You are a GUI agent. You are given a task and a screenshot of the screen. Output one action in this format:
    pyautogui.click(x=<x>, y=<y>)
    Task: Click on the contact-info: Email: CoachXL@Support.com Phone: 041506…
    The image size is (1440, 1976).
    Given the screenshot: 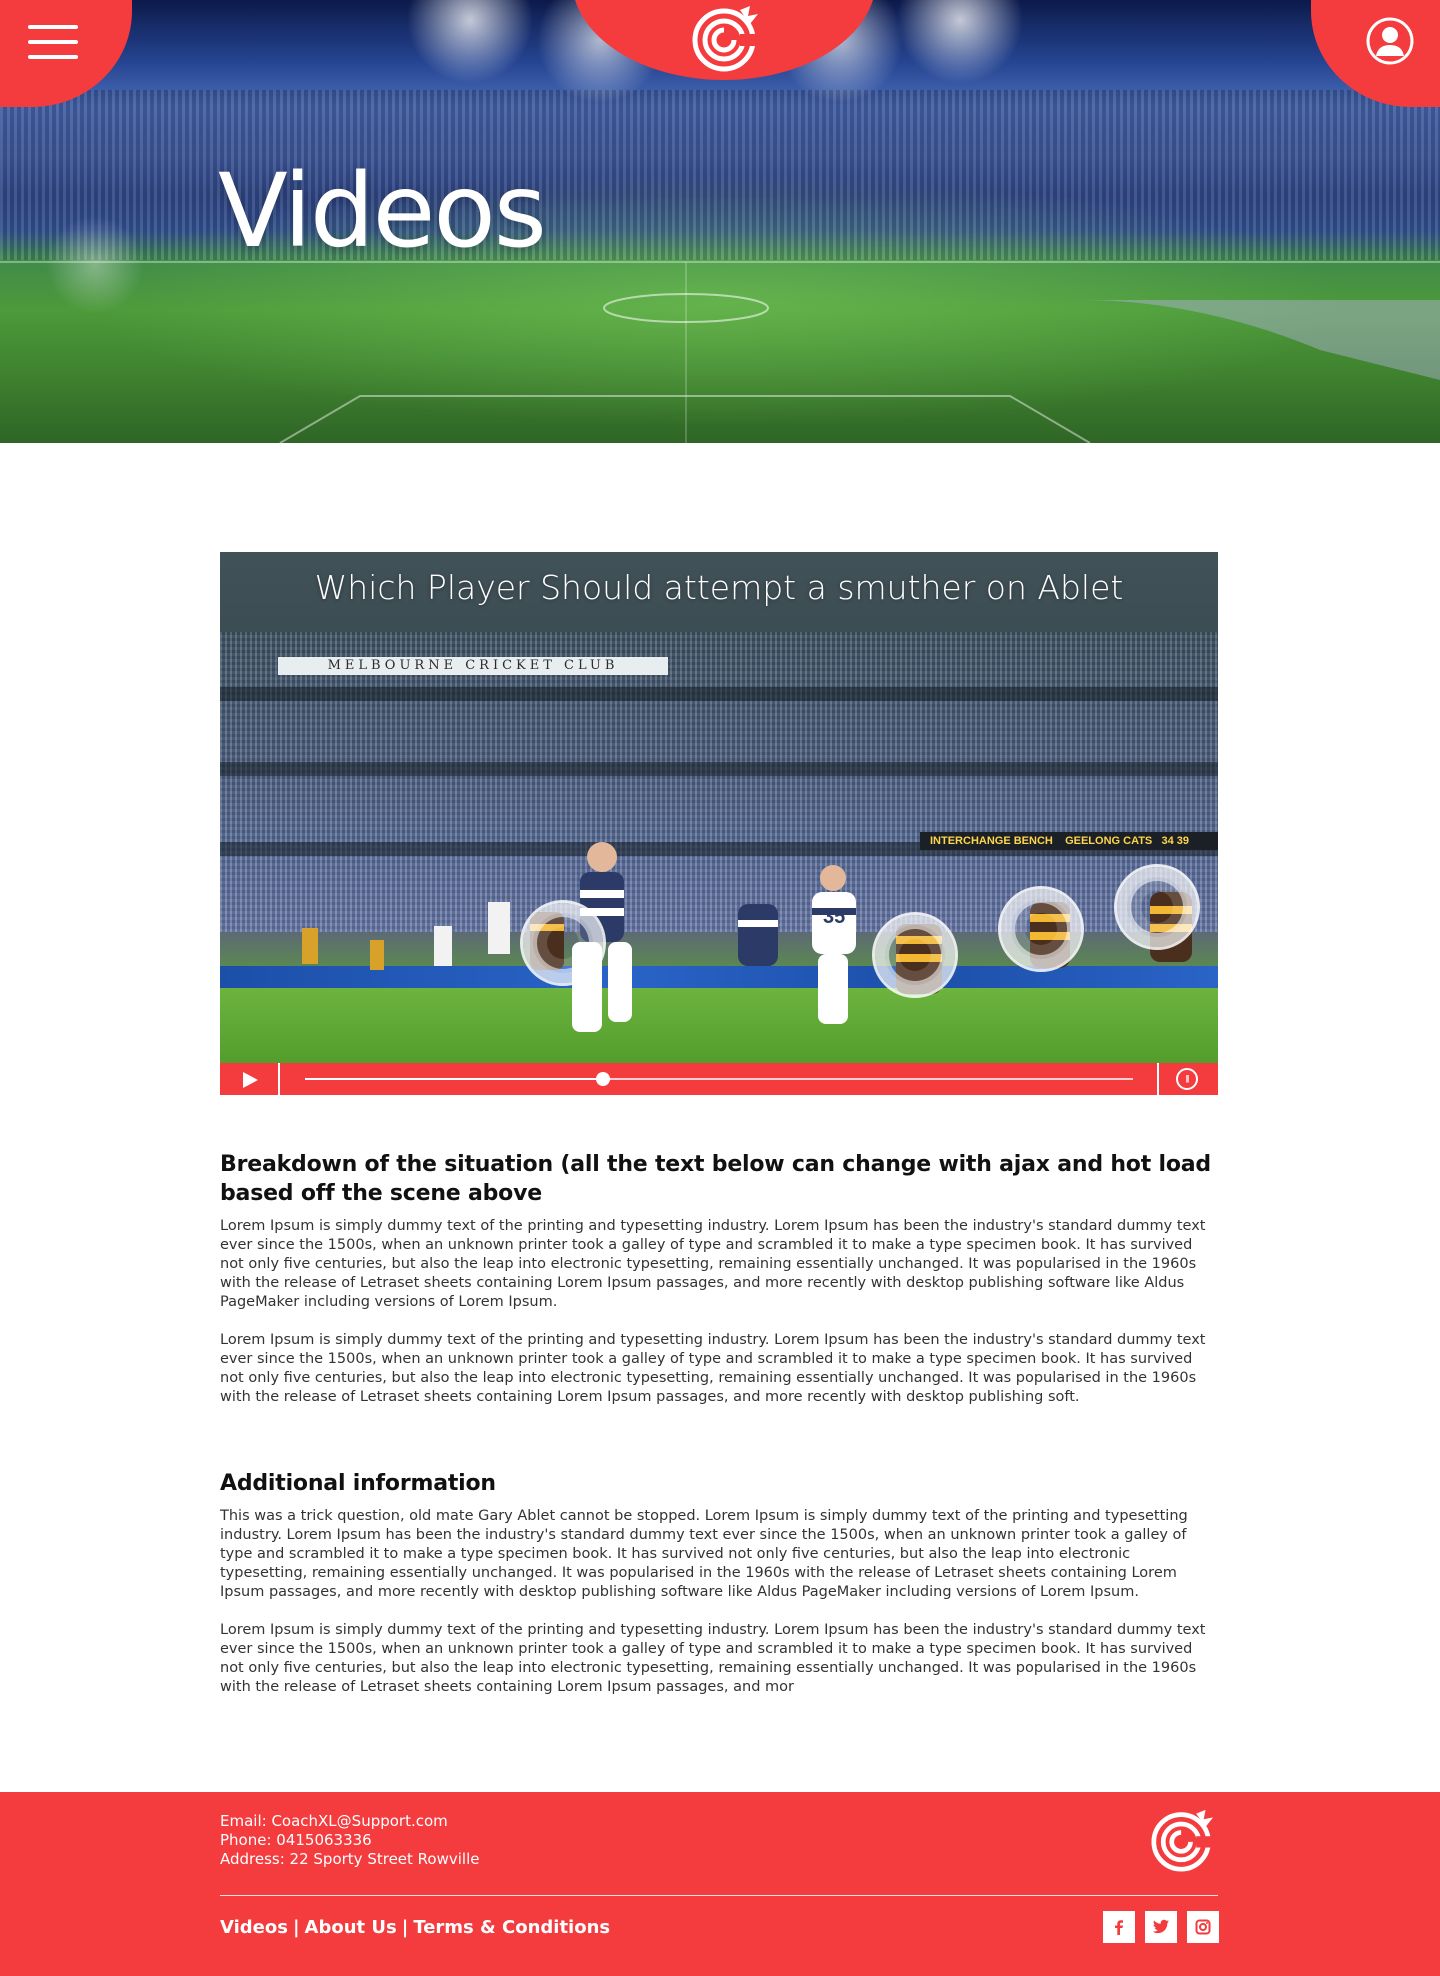 What is the action you would take?
    pyautogui.click(x=349, y=1840)
    